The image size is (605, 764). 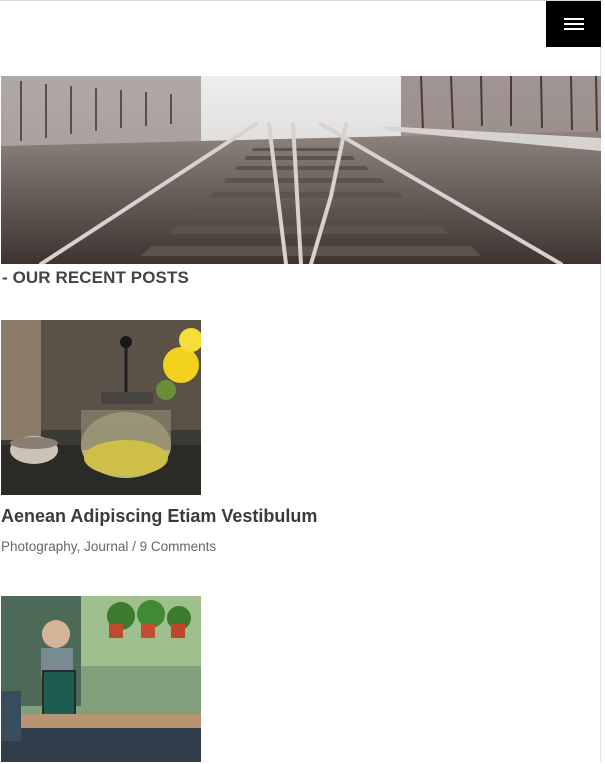 I want to click on post-title: Aenean Adipiscing Etiam Vestibulum, so click(x=159, y=516).